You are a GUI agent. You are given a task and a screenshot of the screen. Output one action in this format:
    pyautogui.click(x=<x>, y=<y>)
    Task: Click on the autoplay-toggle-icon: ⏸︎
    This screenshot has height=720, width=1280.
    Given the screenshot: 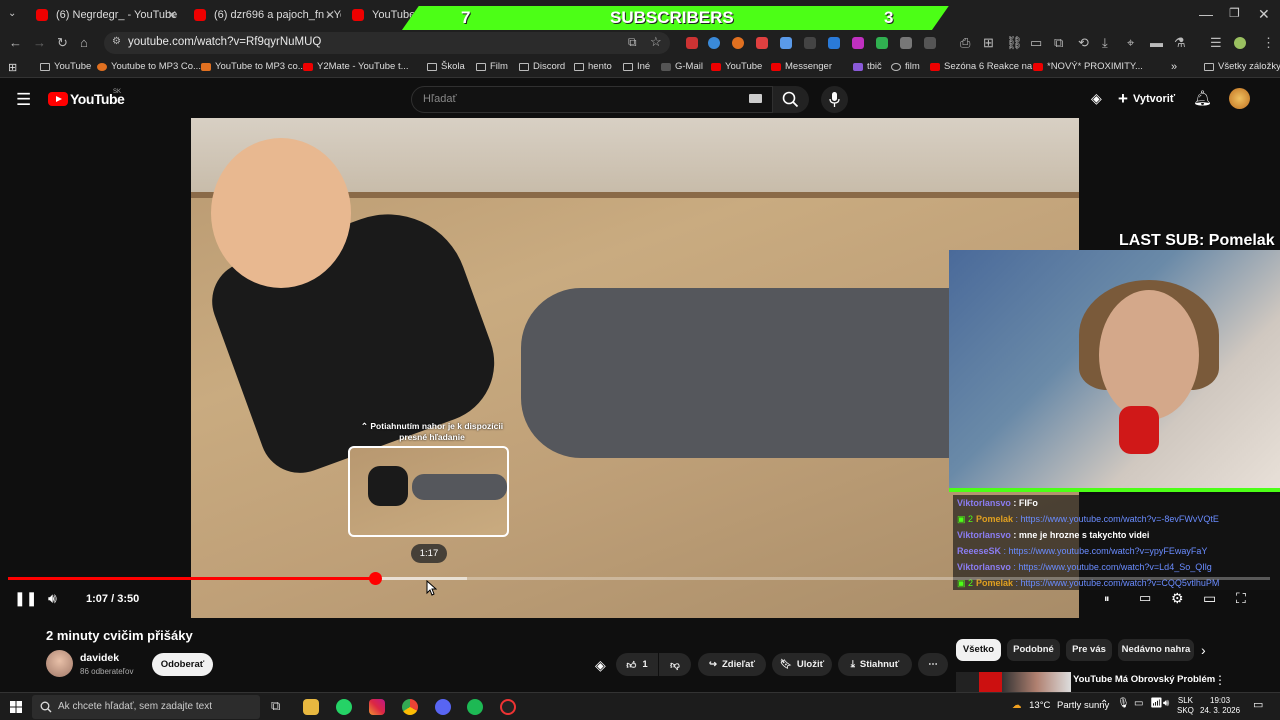 What is the action you would take?
    pyautogui.click(x=1107, y=599)
    